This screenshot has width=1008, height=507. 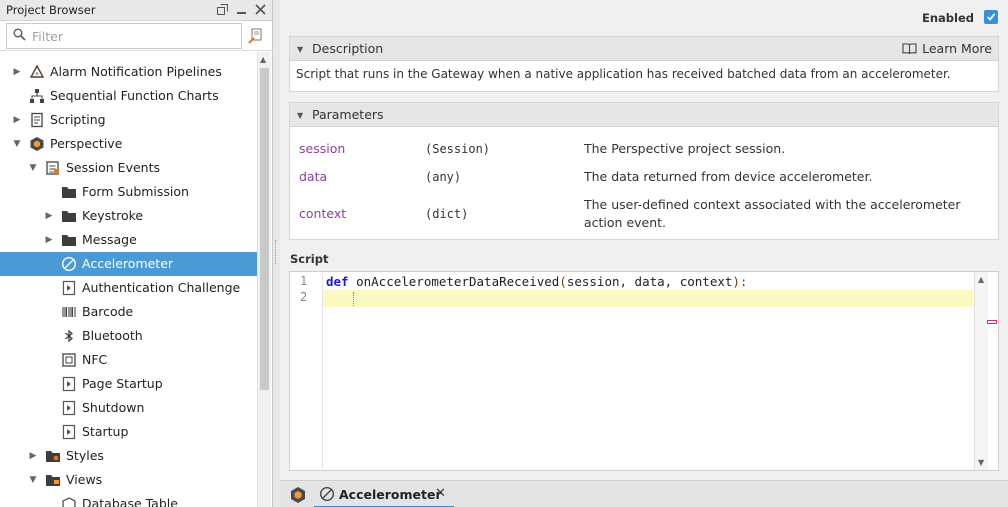 I want to click on tree-item: ▼ Perspective, so click(x=128, y=144).